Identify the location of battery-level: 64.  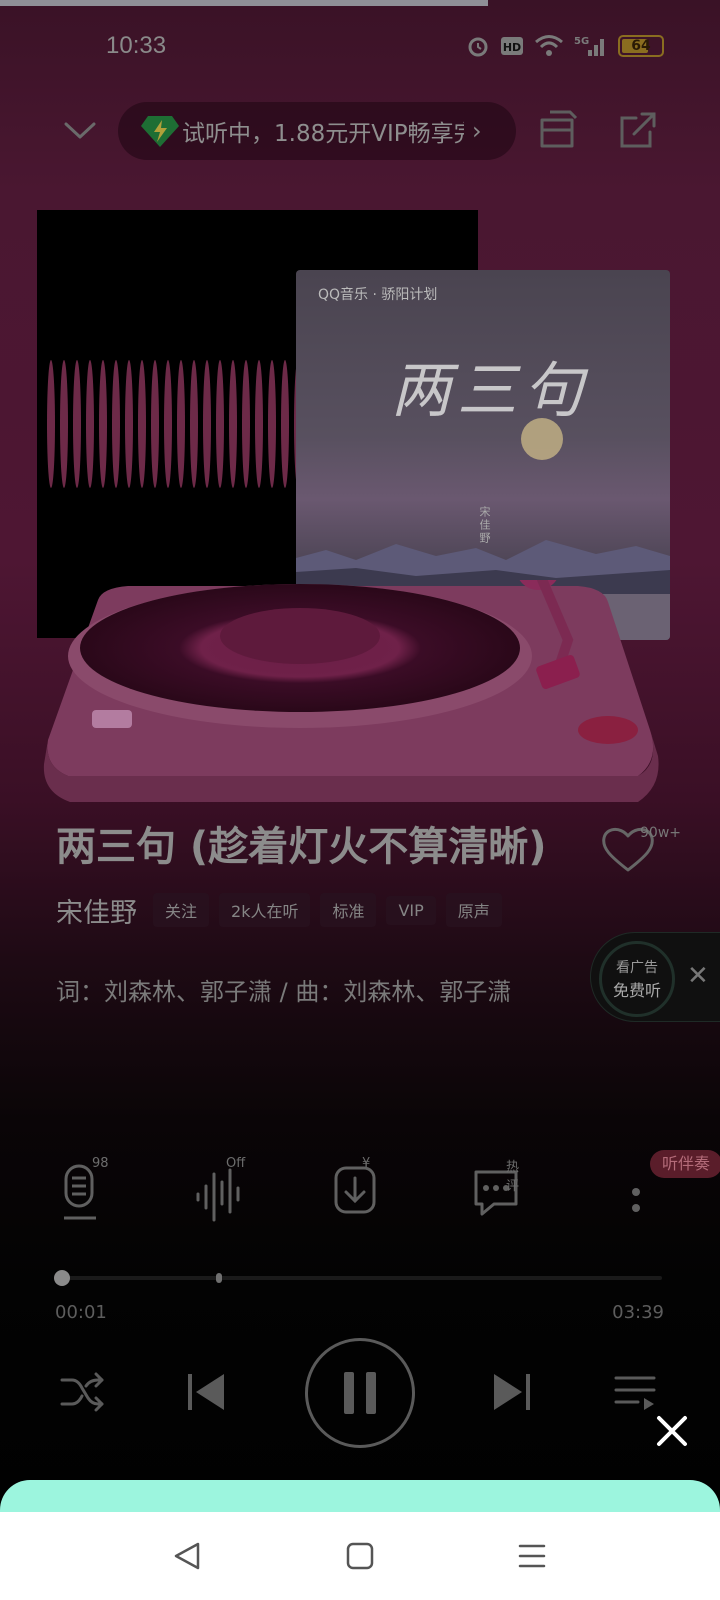
(641, 46).